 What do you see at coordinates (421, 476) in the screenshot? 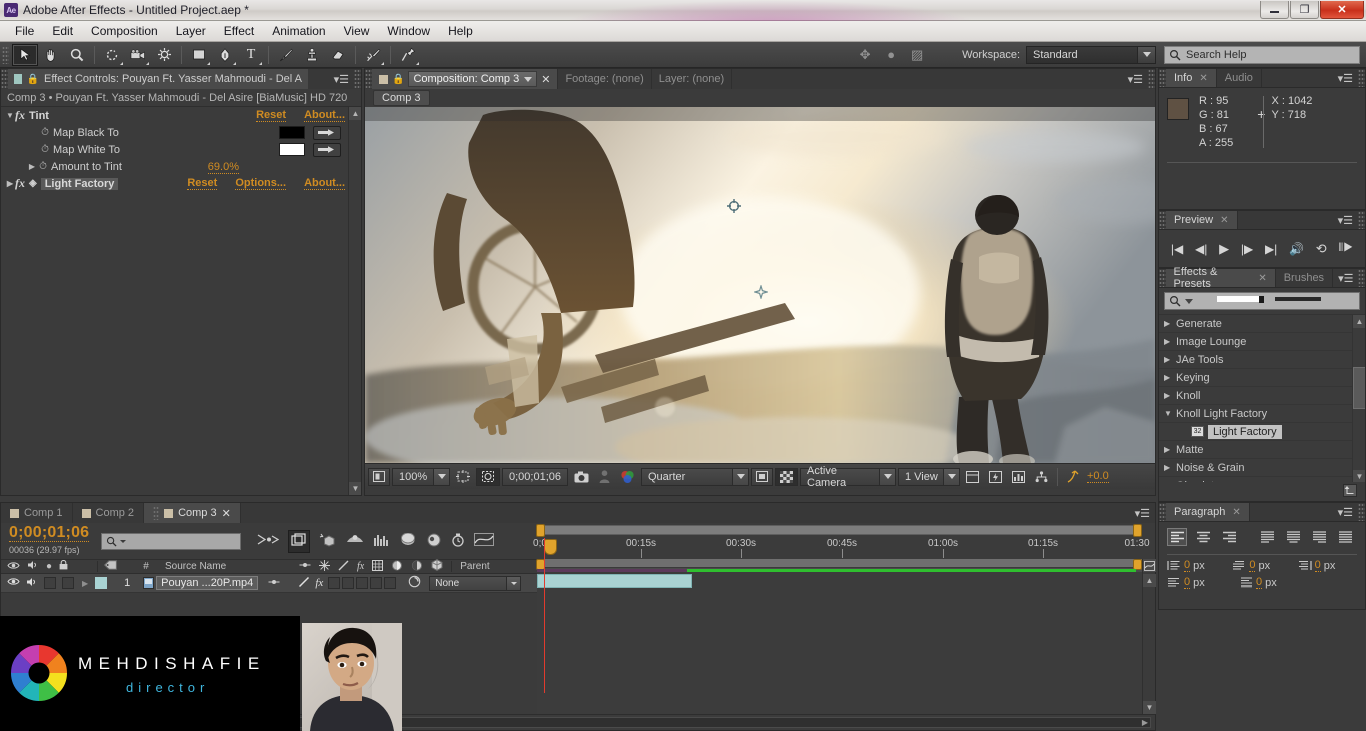
I see `magnification-select: 100%` at bounding box center [421, 476].